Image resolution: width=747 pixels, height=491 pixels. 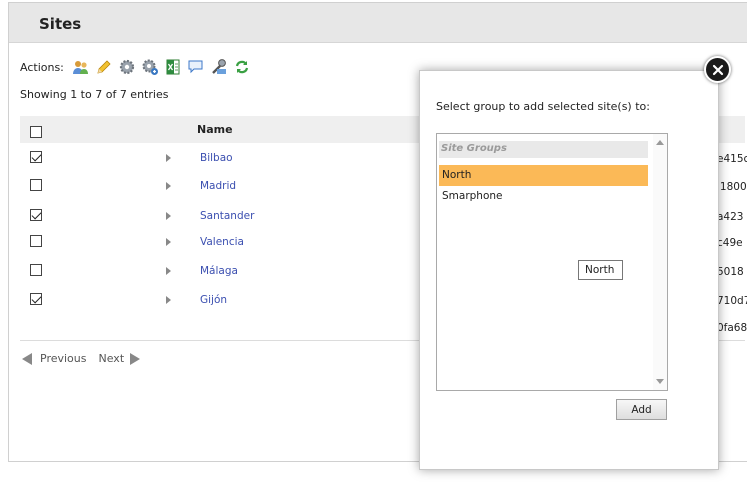 What do you see at coordinates (222, 242) in the screenshot?
I see `site-name-link: Valencia` at bounding box center [222, 242].